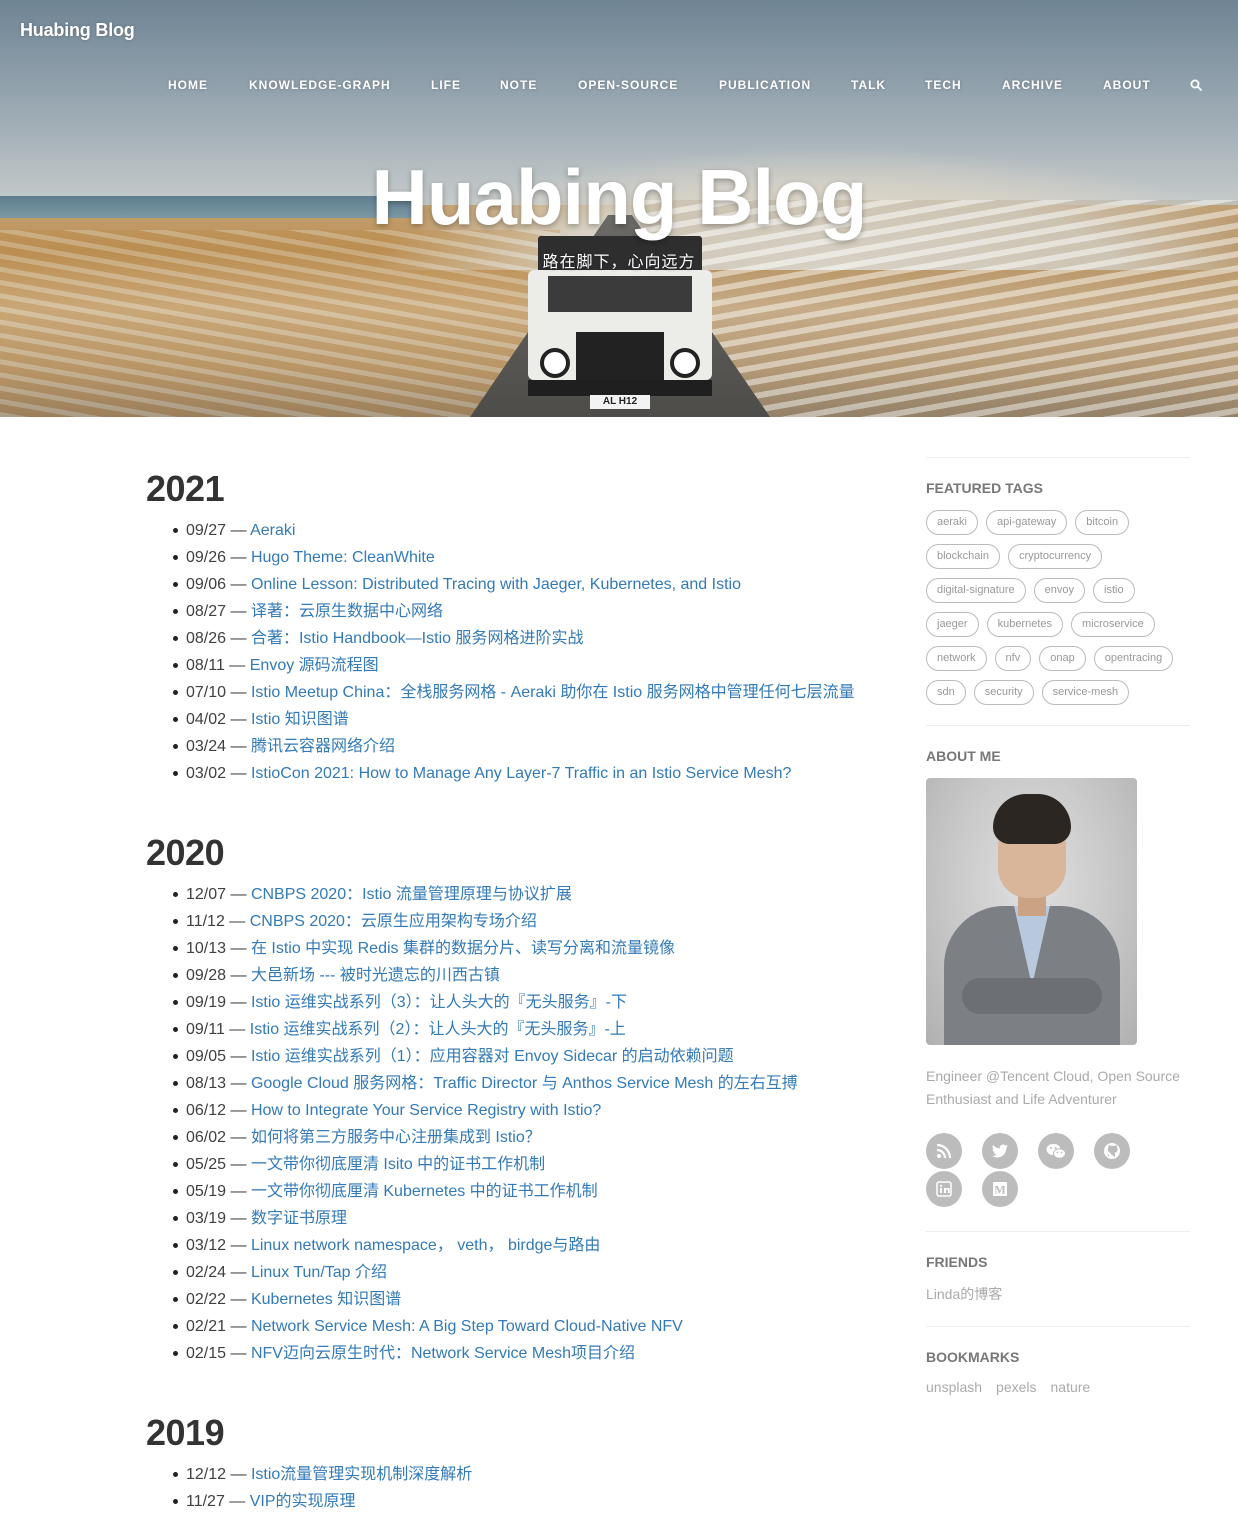 This screenshot has height=1536, width=1238. What do you see at coordinates (765, 85) in the screenshot?
I see `nav-publication: PUBLICATION` at bounding box center [765, 85].